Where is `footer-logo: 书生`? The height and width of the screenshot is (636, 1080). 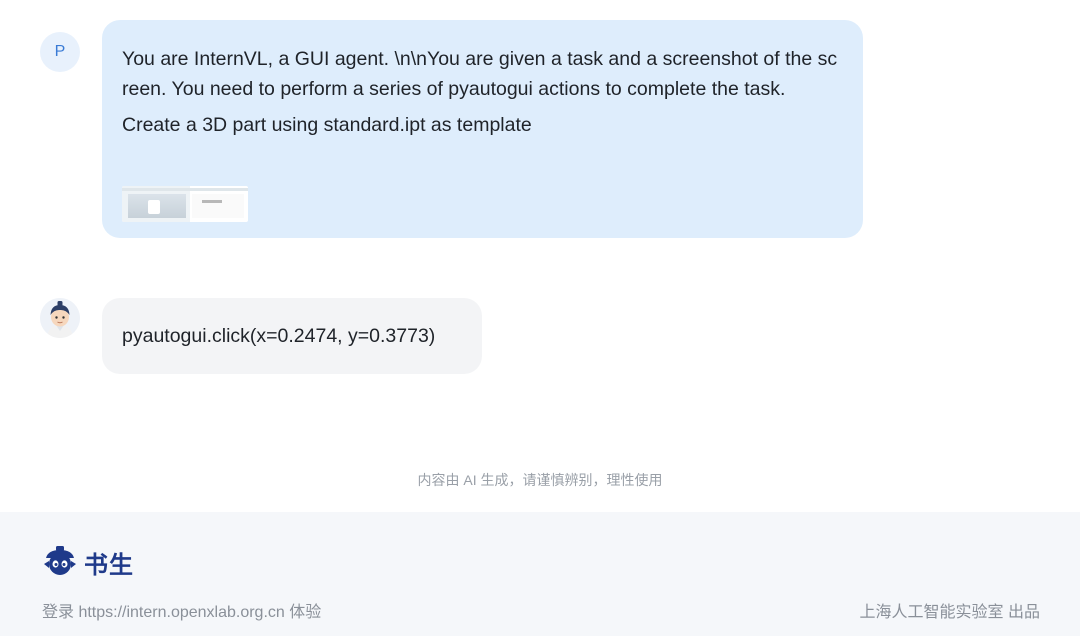 footer-logo: 书生 is located at coordinates (88, 562).